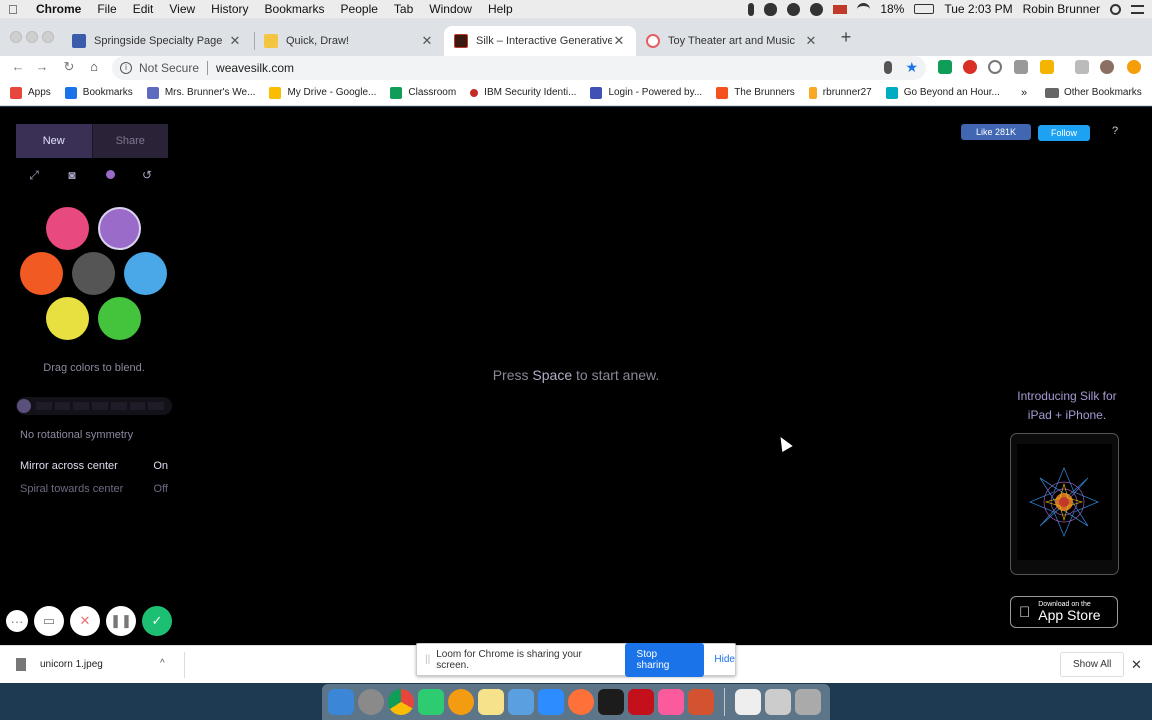 The image size is (1152, 720). Describe the element at coordinates (295, 9) in the screenshot. I see `menu-bookmarks: Bookmarks` at that location.